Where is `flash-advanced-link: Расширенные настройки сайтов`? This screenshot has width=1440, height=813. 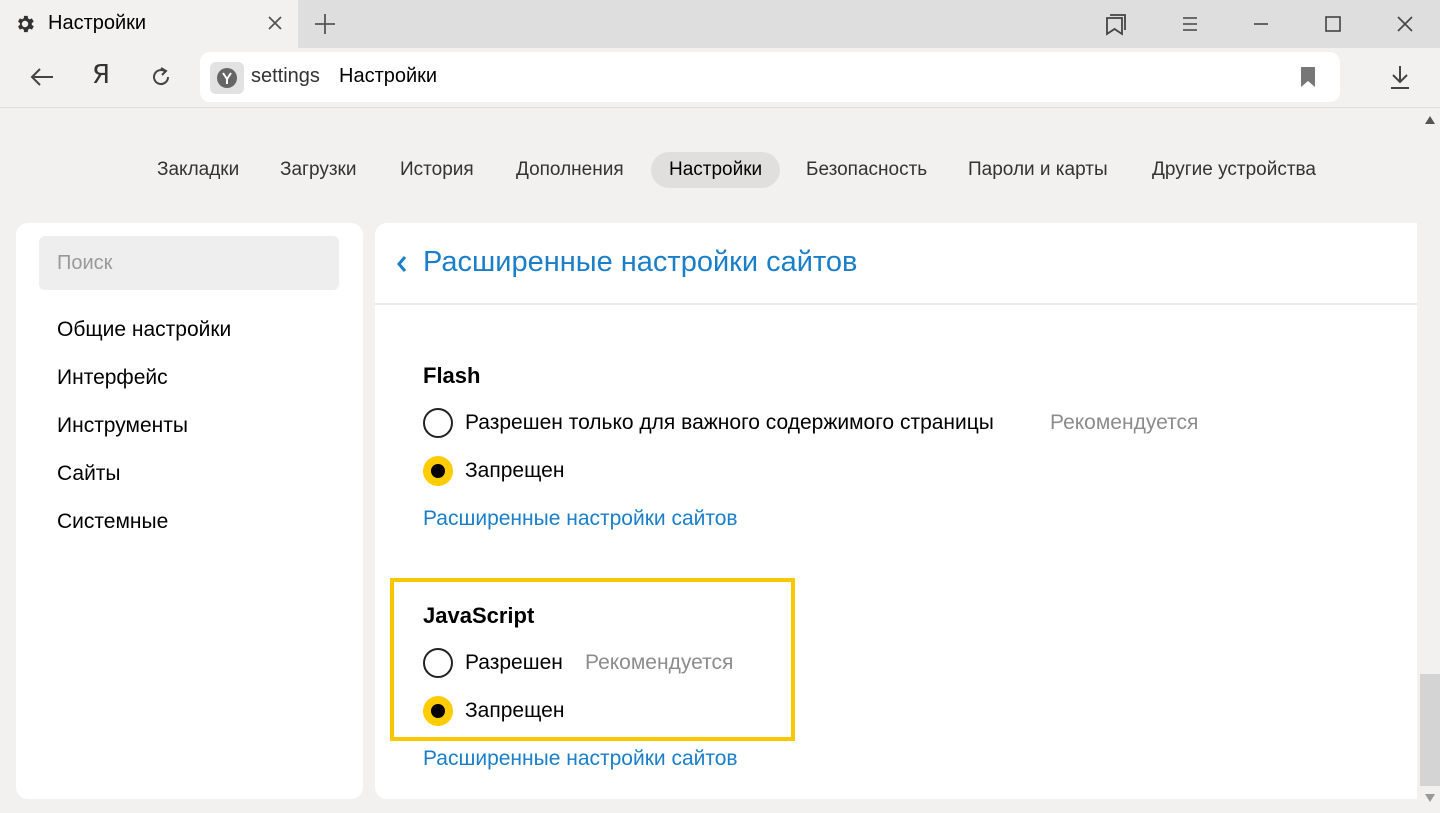 flash-advanced-link: Расширенные настройки сайтов is located at coordinates (580, 519).